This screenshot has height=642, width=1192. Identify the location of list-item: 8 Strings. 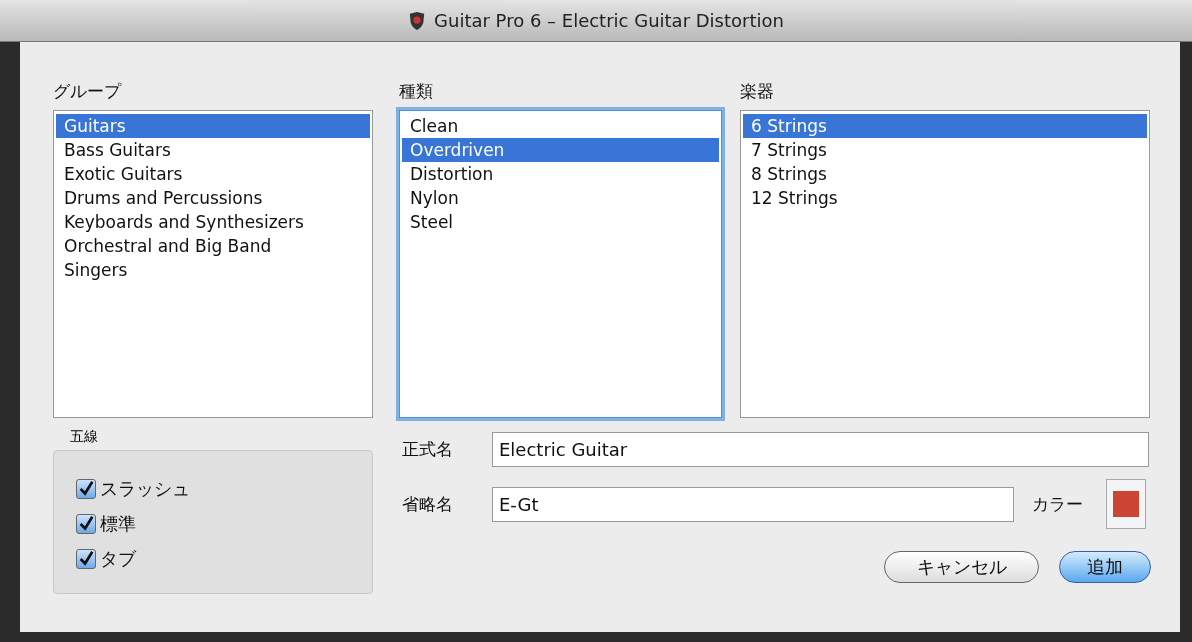
(945, 174).